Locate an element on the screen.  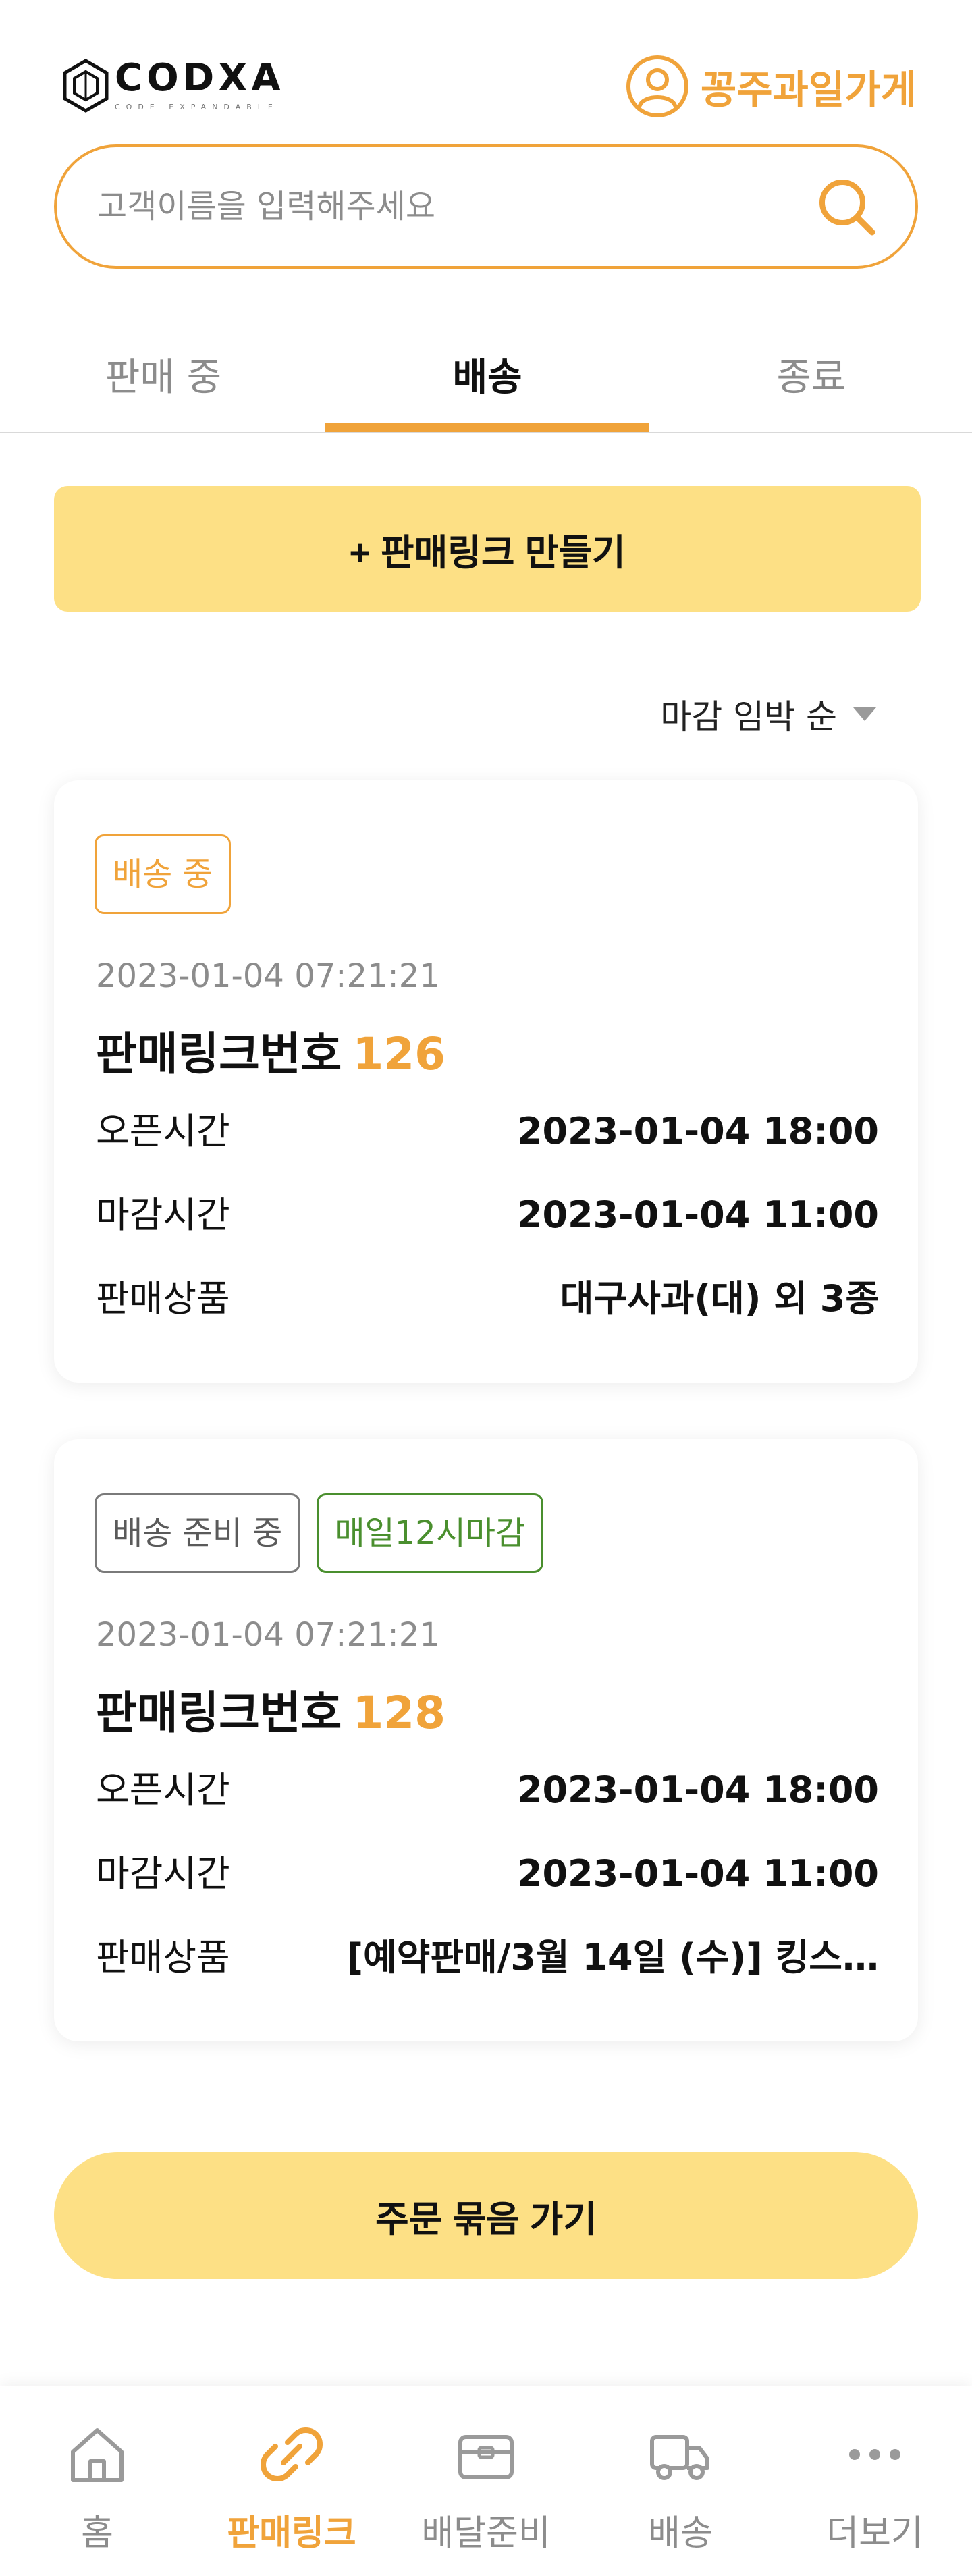
nav-label: 배달준비 is located at coordinates (486, 2533).